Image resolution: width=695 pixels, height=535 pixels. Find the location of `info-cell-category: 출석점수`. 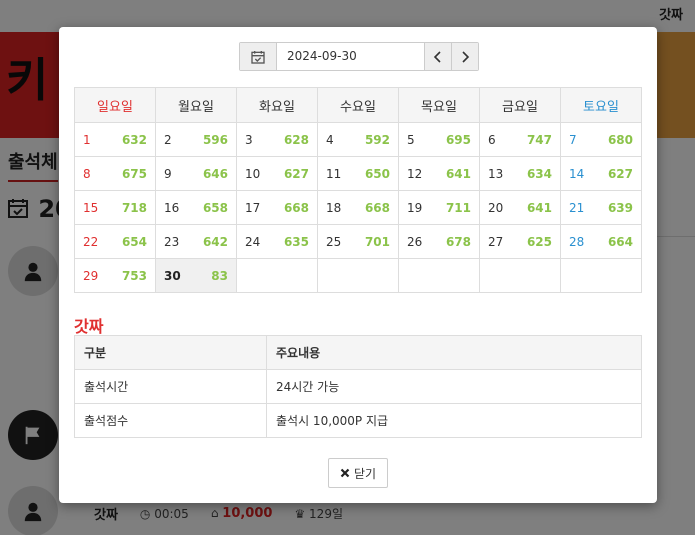

info-cell-category: 출석점수 is located at coordinates (170, 420).